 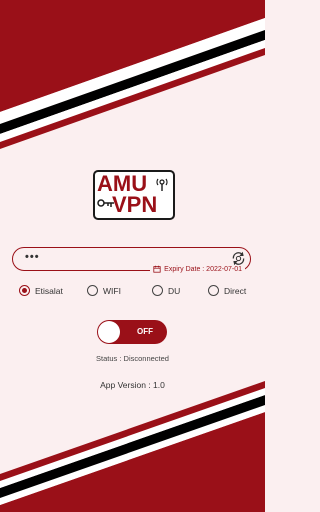 What do you see at coordinates (157, 269) in the screenshot?
I see `calendar-icon` at bounding box center [157, 269].